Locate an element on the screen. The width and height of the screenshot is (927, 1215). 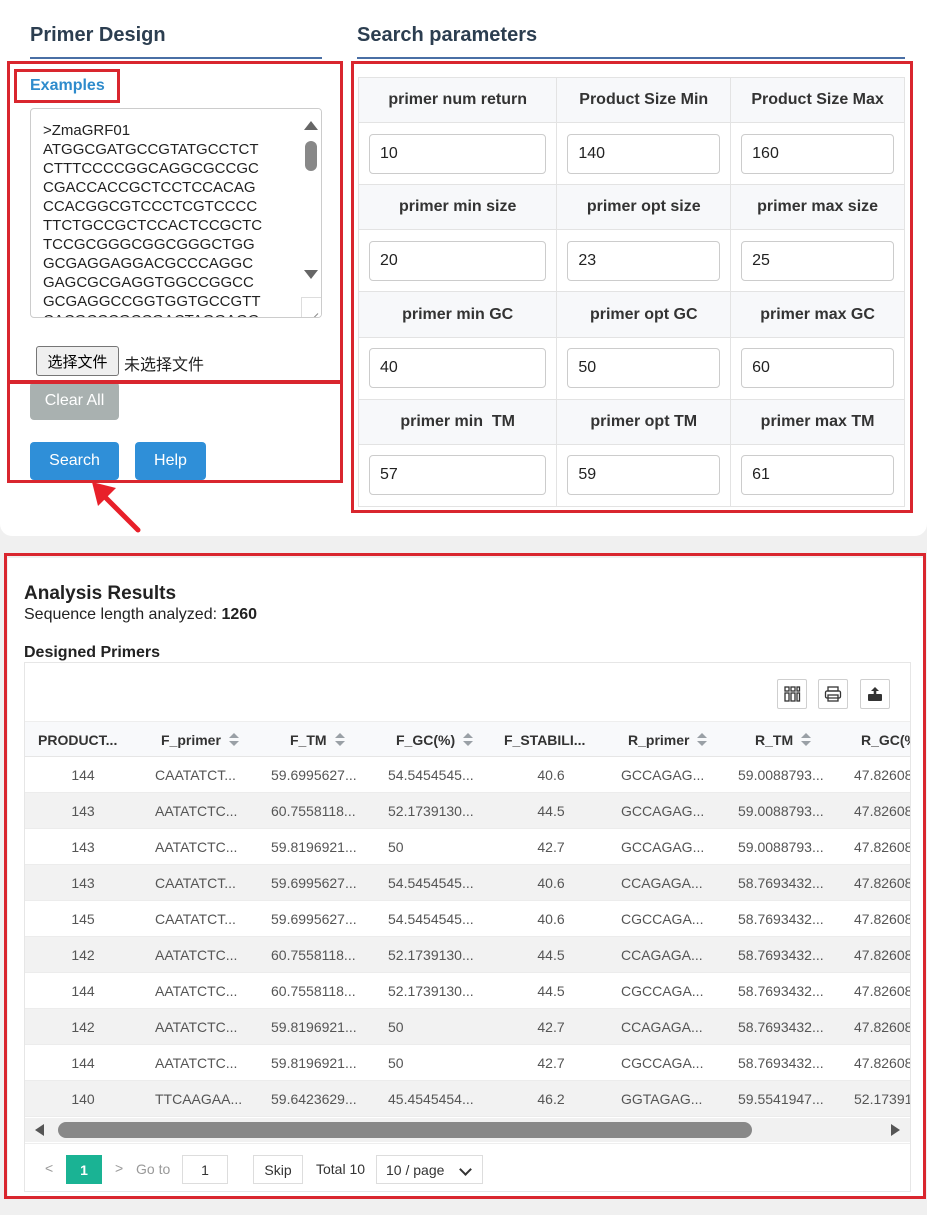
primer-opt-tm-input is located at coordinates (644, 475).